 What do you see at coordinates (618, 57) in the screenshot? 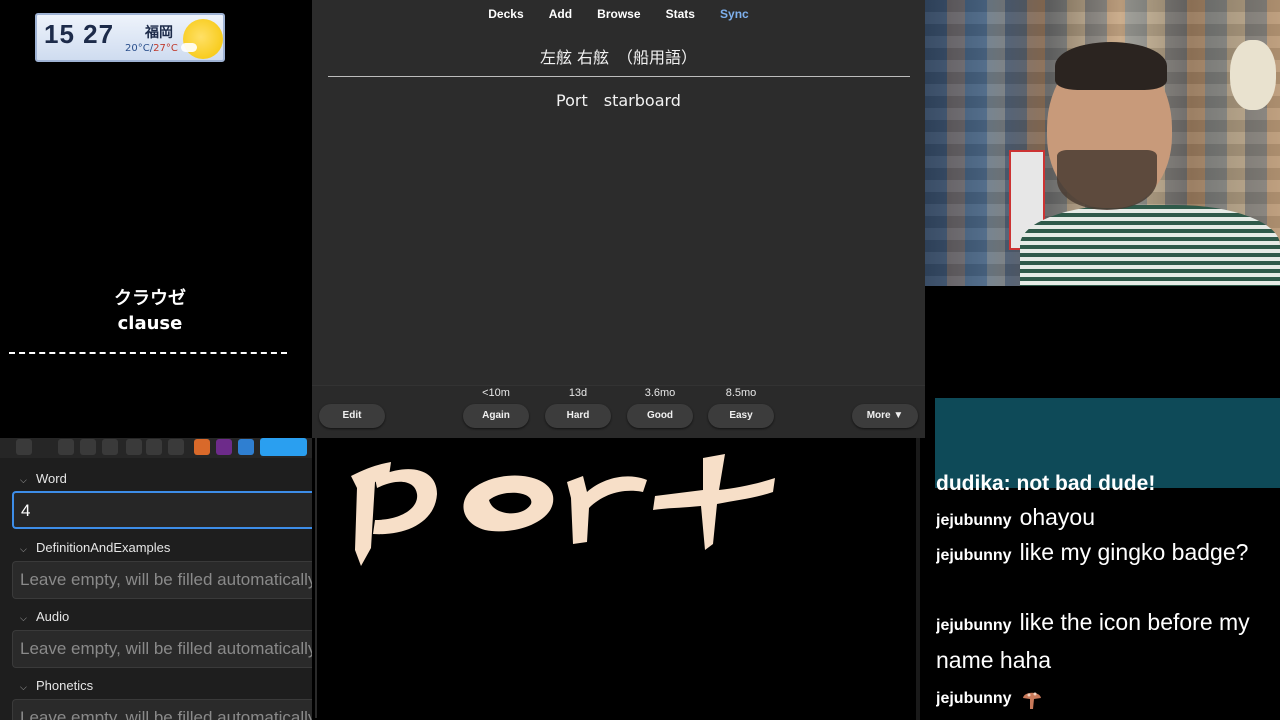
I see `card-front-text: 左舷 右舷 （船用語）` at bounding box center [618, 57].